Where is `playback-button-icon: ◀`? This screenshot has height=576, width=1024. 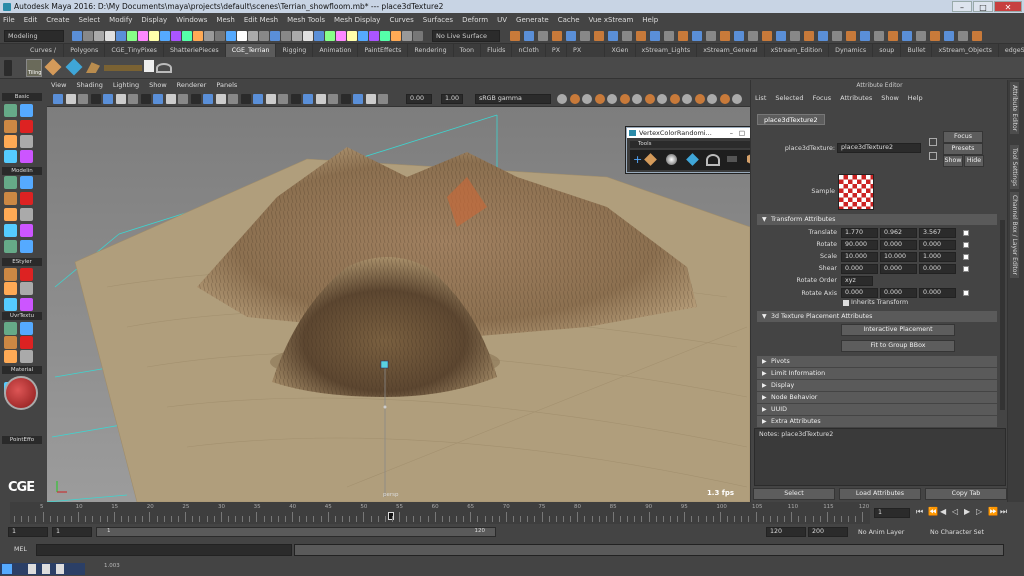
playback-button-icon: ◀ is located at coordinates (943, 511).